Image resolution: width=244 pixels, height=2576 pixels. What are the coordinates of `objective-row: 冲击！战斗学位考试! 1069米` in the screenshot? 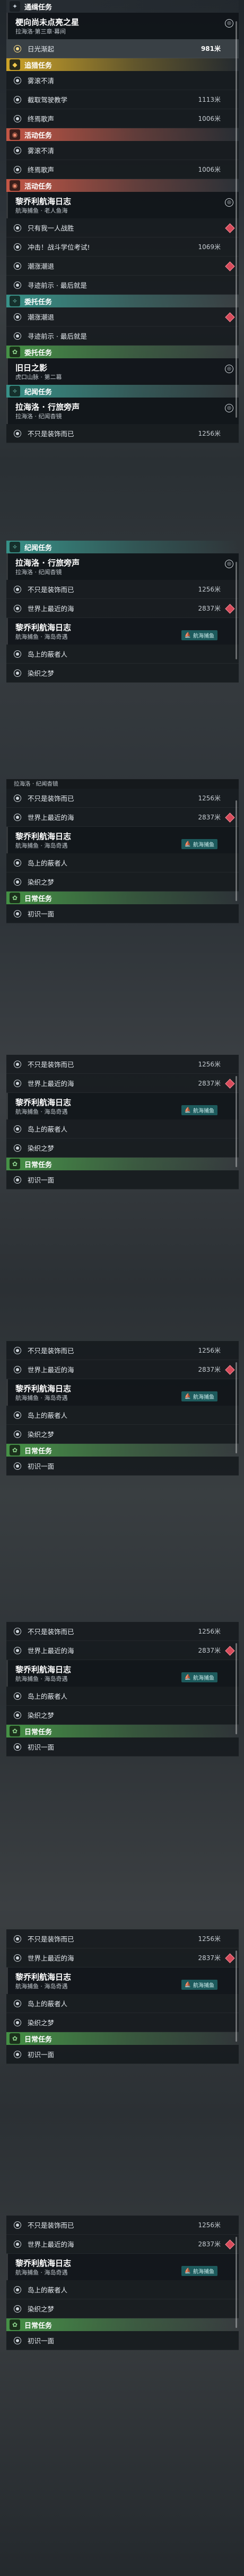 It's located at (123, 247).